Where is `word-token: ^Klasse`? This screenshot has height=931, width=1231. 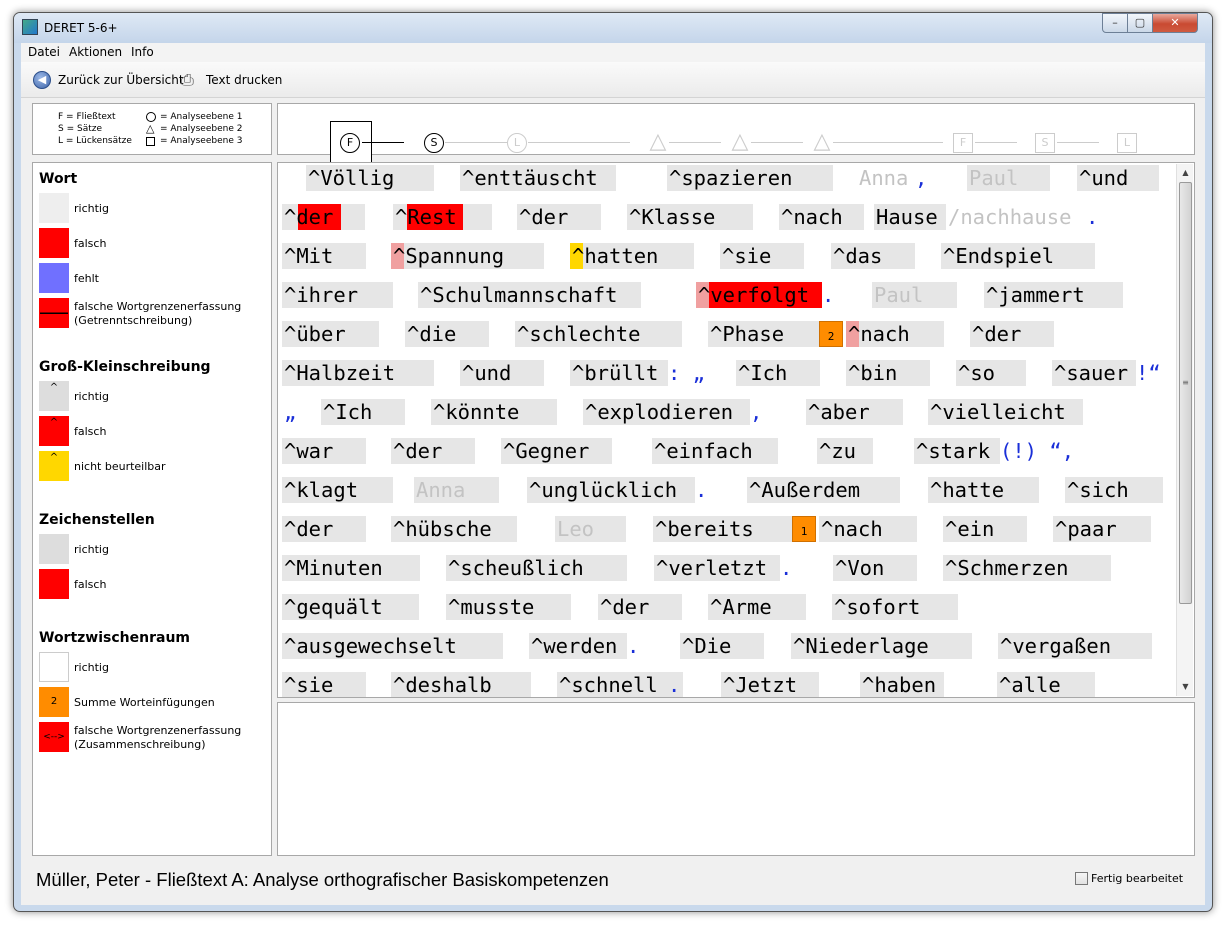
word-token: ^Klasse is located at coordinates (690, 217).